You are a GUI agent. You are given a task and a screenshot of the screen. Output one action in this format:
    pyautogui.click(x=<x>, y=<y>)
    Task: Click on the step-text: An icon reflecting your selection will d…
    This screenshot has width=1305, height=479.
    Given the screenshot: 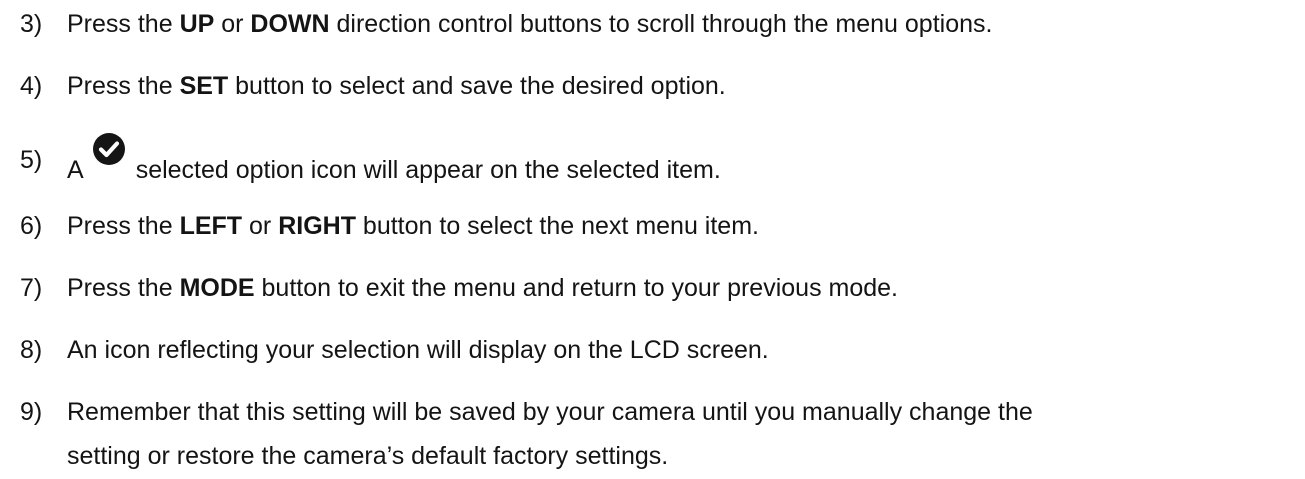 What is the action you would take?
    pyautogui.click(x=418, y=350)
    